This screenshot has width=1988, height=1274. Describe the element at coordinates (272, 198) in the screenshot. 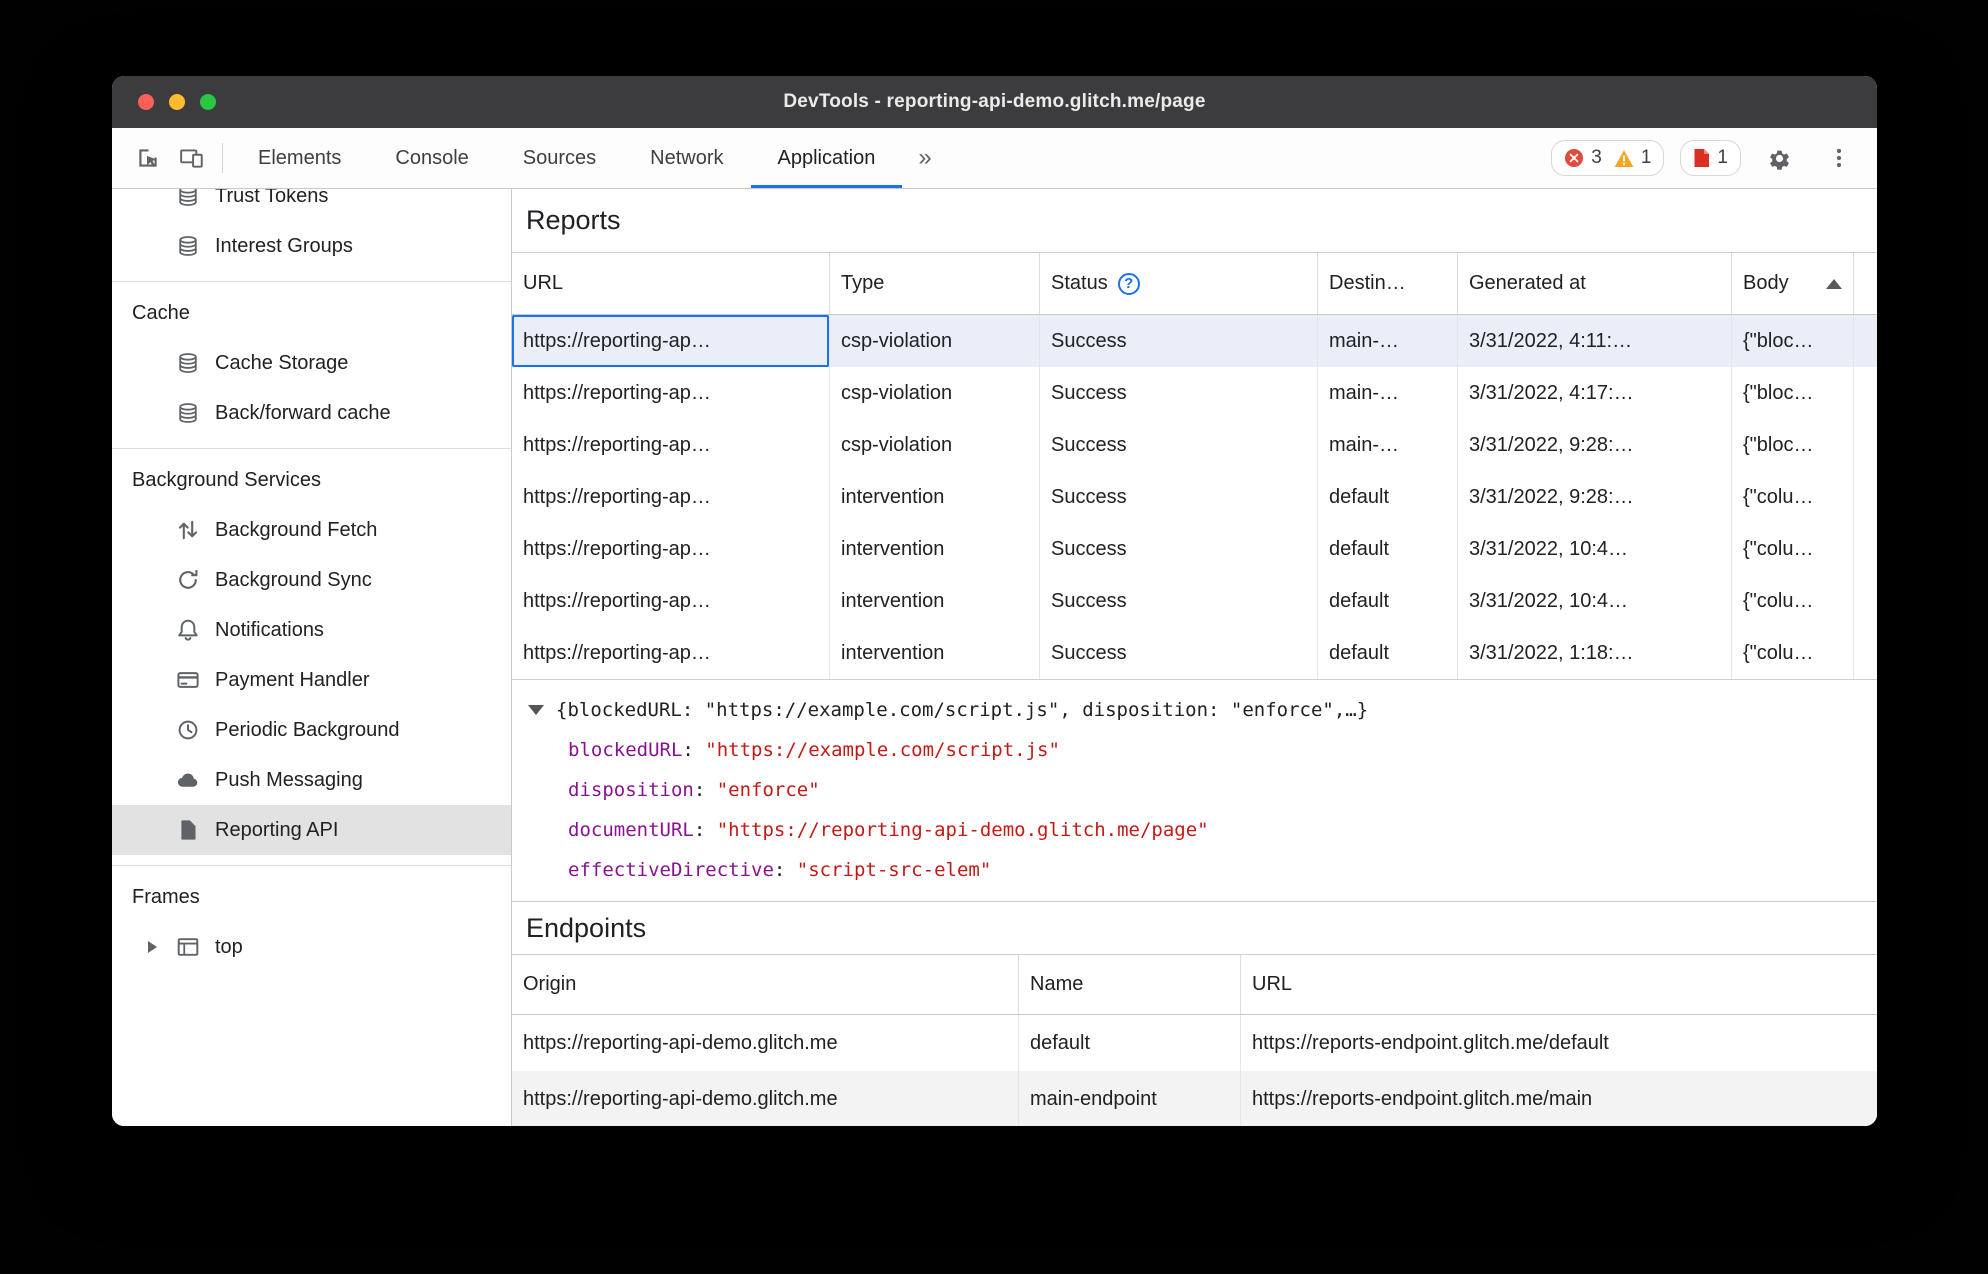

I see `sidebar-item-label: Trust Tokens` at that location.